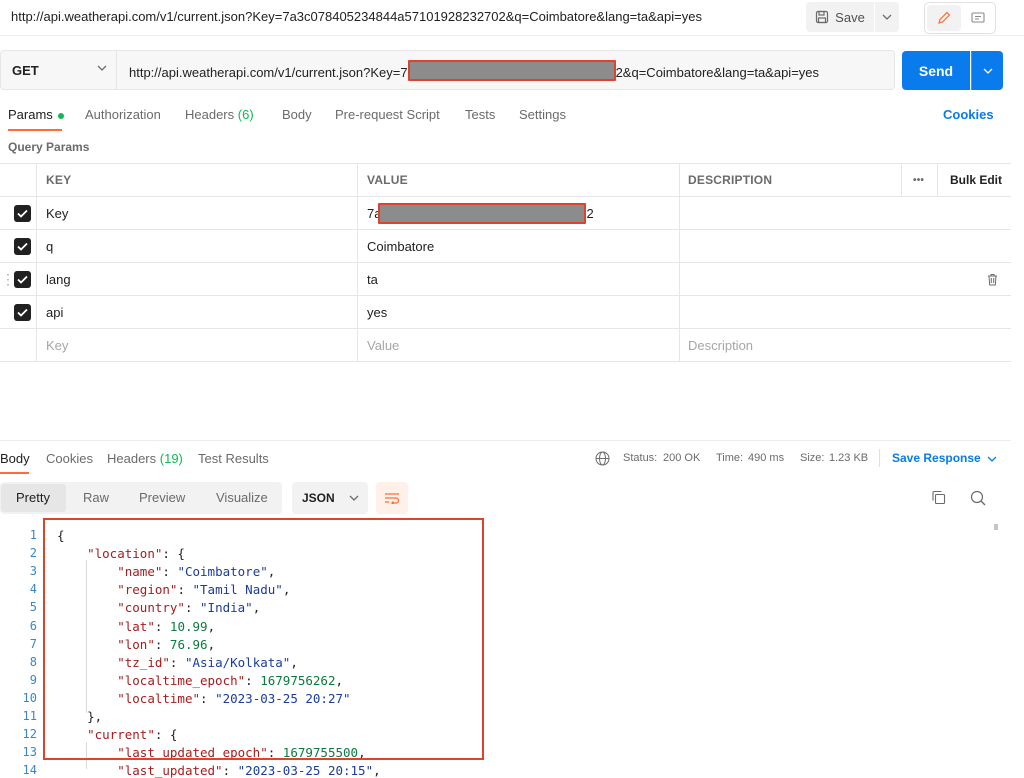  I want to click on trash-icon, so click(992, 279).